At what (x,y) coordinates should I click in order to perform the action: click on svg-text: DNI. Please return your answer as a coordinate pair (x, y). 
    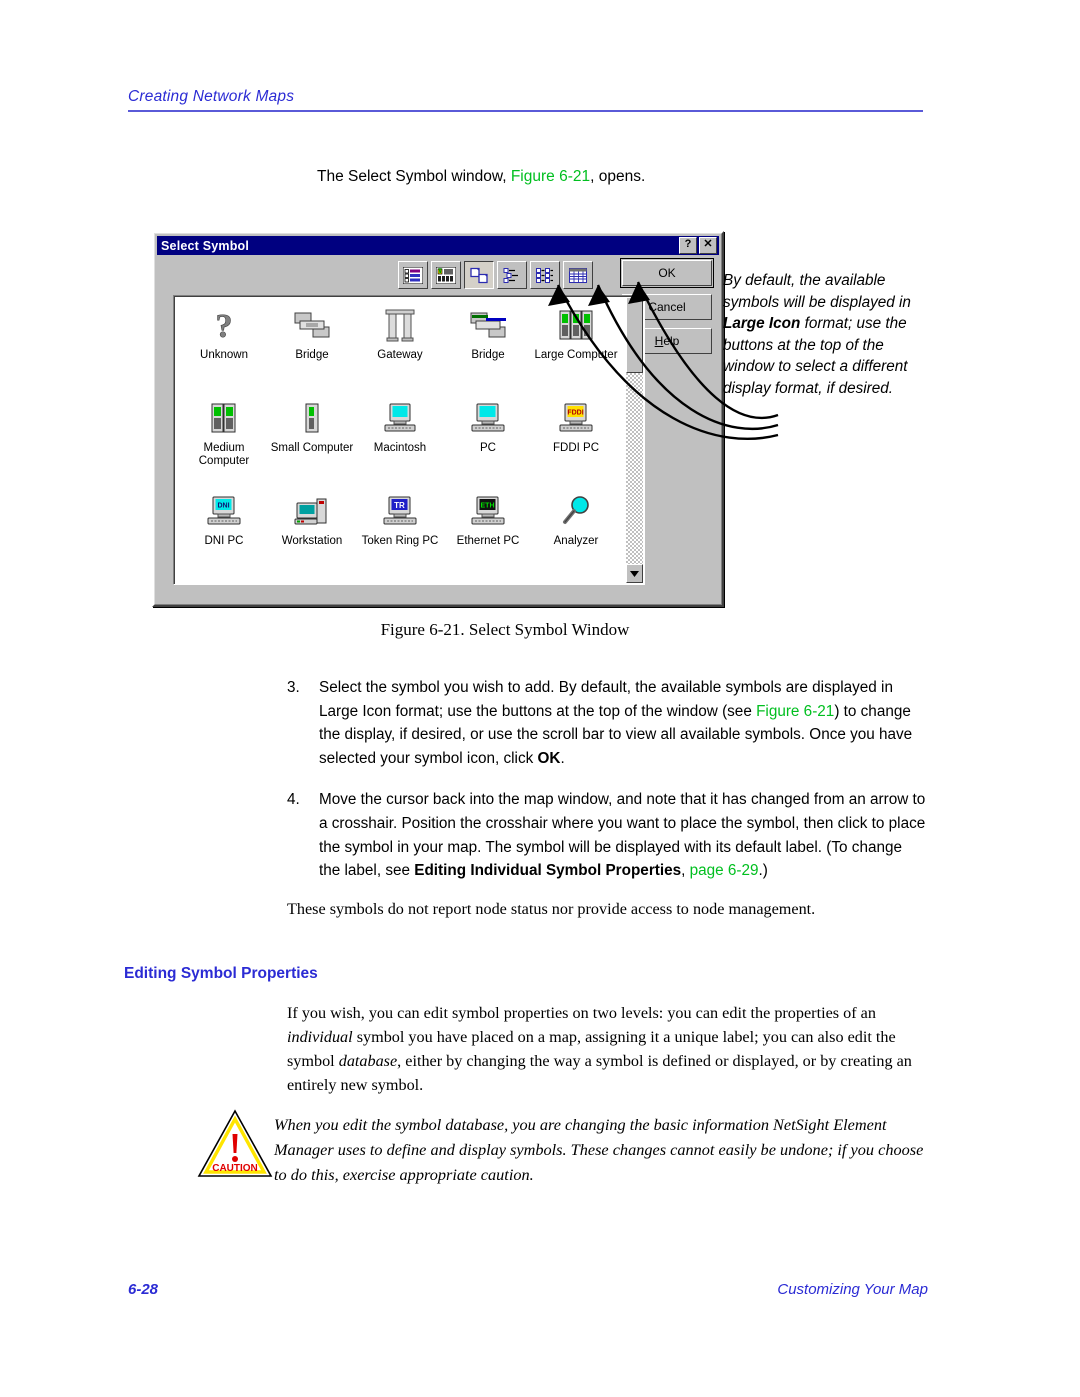
    Looking at the image, I should click on (223, 506).